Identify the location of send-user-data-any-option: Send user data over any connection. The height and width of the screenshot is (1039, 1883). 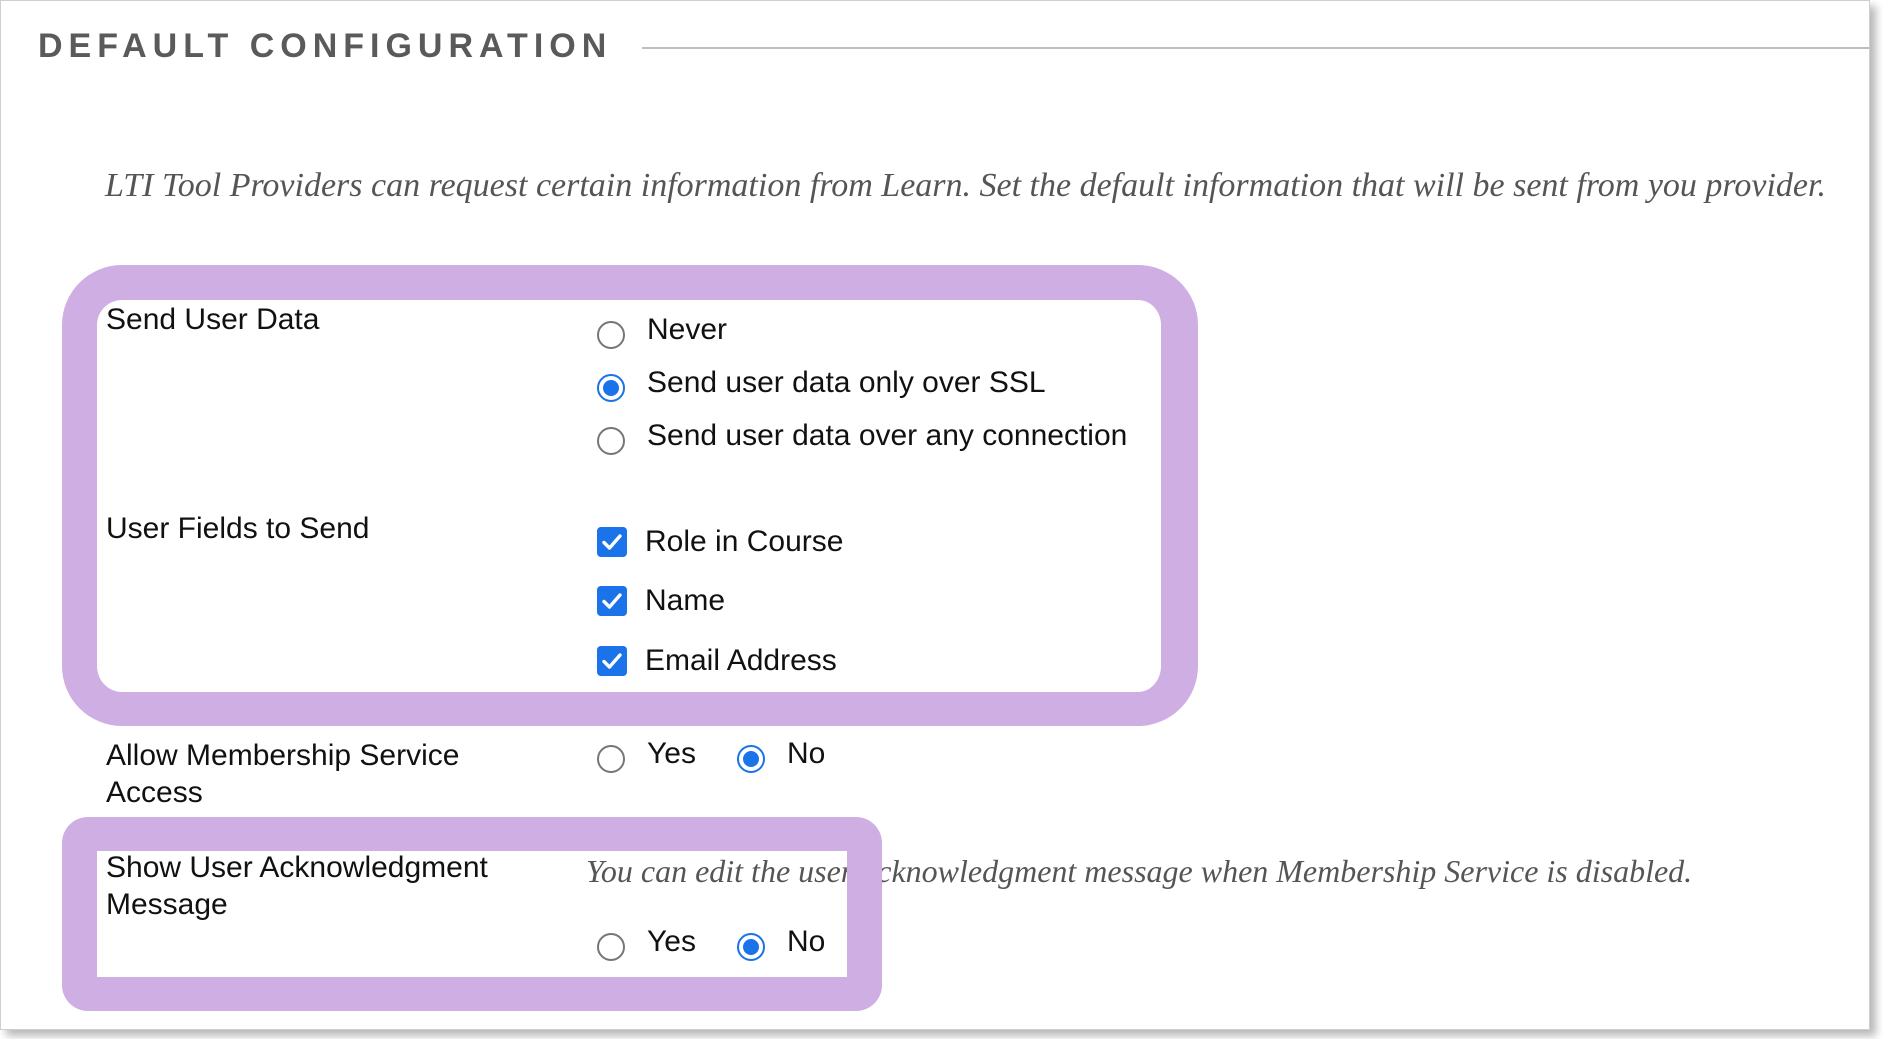
(862, 436).